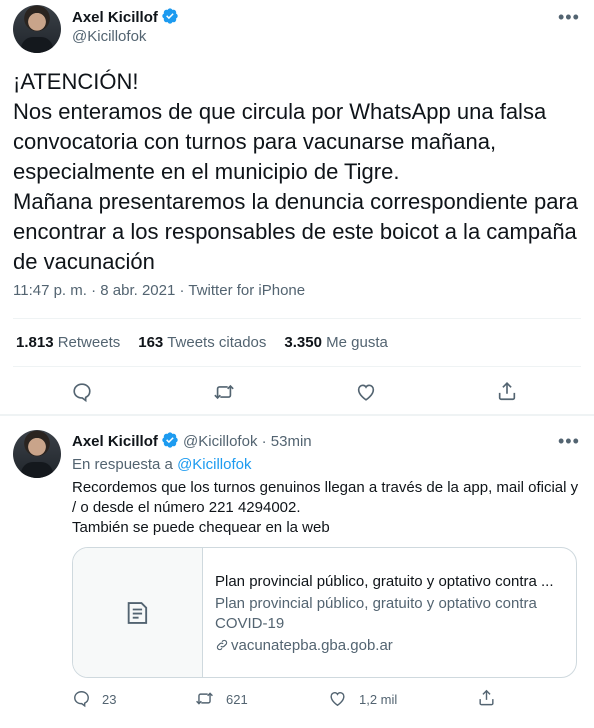  I want to click on quotes-label: Tweets citados, so click(217, 342).